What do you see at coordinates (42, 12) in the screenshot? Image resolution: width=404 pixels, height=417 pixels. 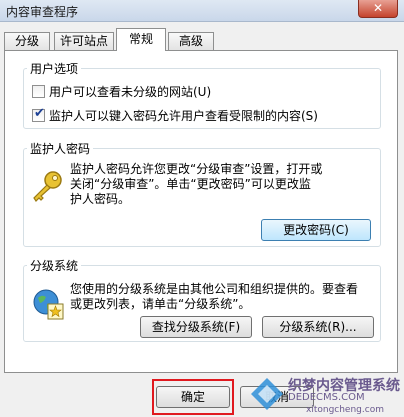 I see `window-title: 内容审查程序` at bounding box center [42, 12].